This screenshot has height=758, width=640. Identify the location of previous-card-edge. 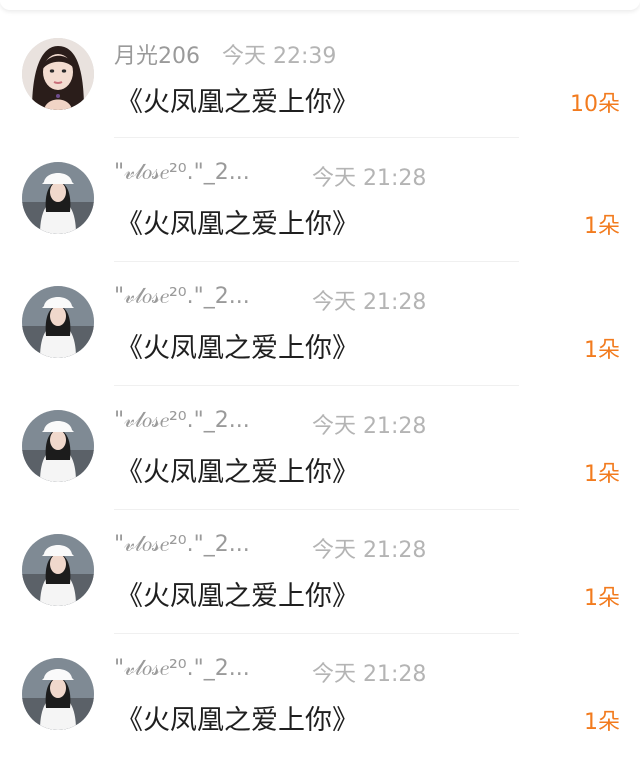
(320, 5).